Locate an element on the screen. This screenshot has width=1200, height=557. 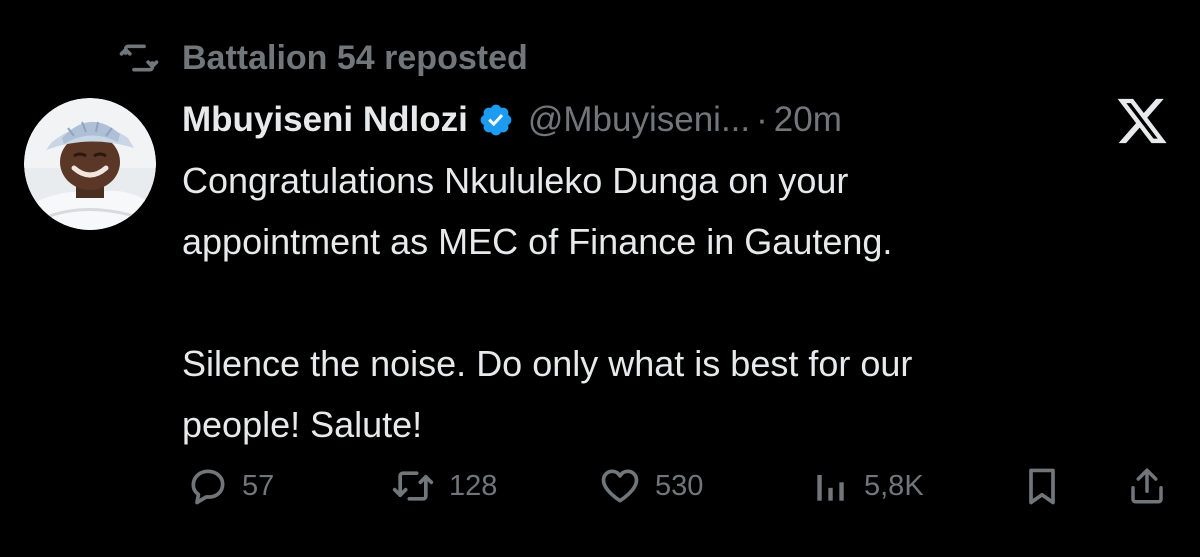
tweet-timestamp: 20m is located at coordinates (808, 120).